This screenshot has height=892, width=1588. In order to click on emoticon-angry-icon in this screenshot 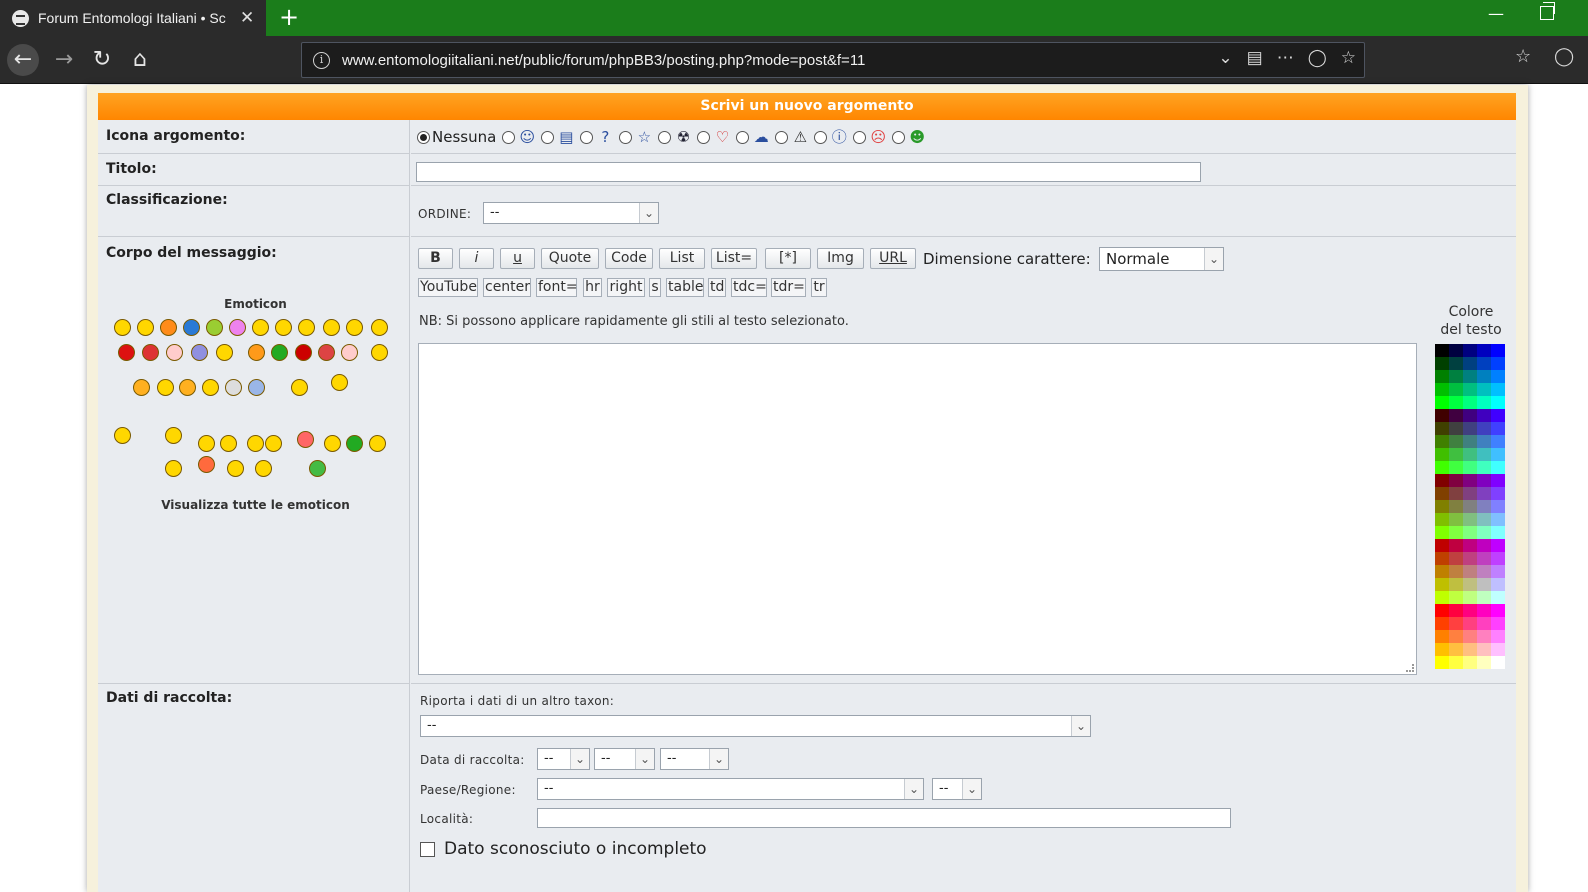, I will do `click(150, 352)`.